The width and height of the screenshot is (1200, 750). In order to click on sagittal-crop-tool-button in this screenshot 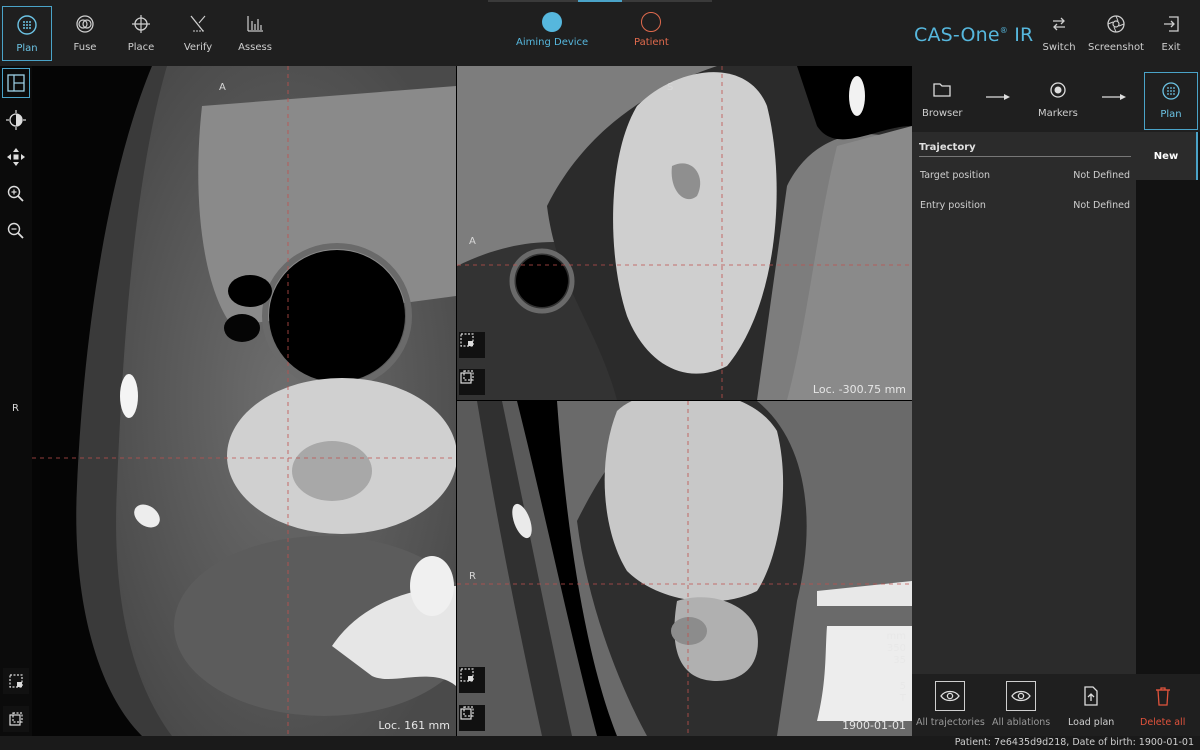, I will do `click(472, 382)`.